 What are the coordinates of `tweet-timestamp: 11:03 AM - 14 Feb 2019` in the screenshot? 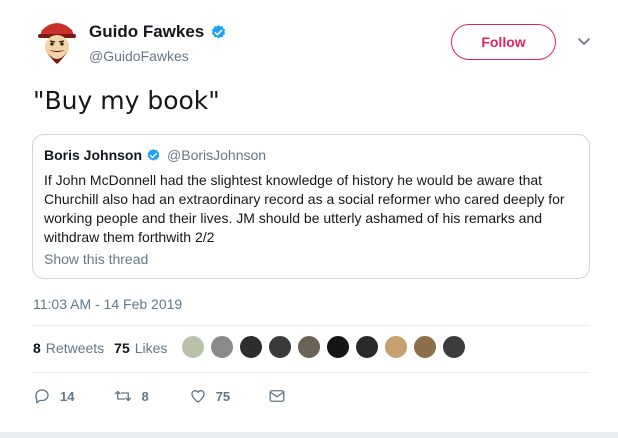 It's located at (107, 304).